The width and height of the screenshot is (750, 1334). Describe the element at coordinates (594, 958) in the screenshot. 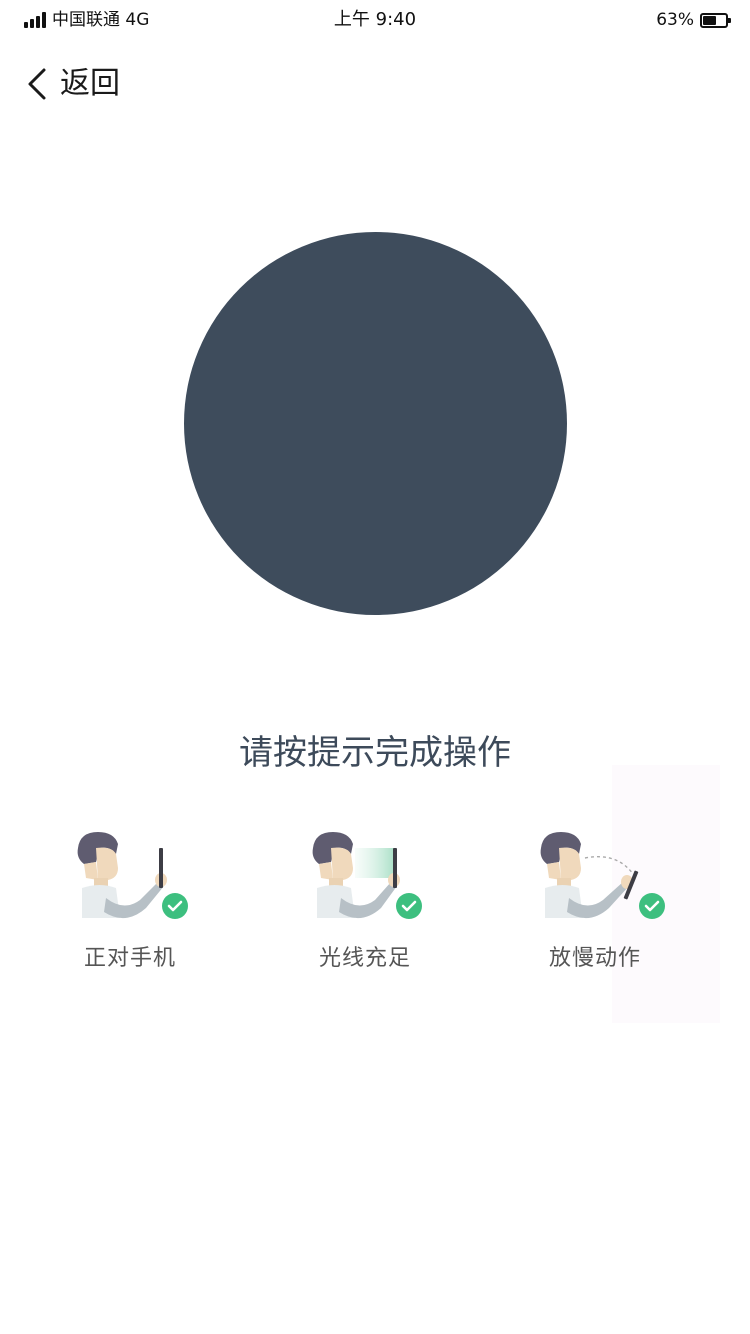

I see `tip-label: 放慢动作` at that location.